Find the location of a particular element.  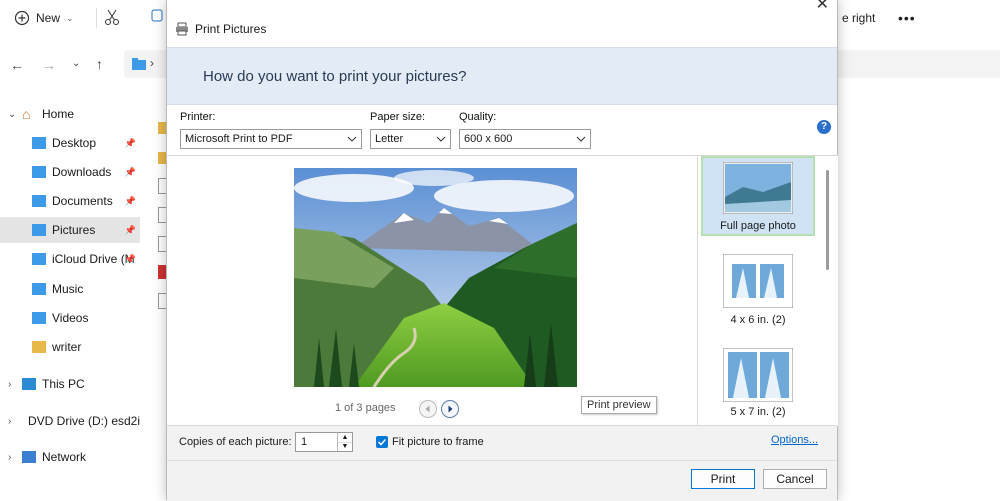

copy-icon is located at coordinates (156, 17).